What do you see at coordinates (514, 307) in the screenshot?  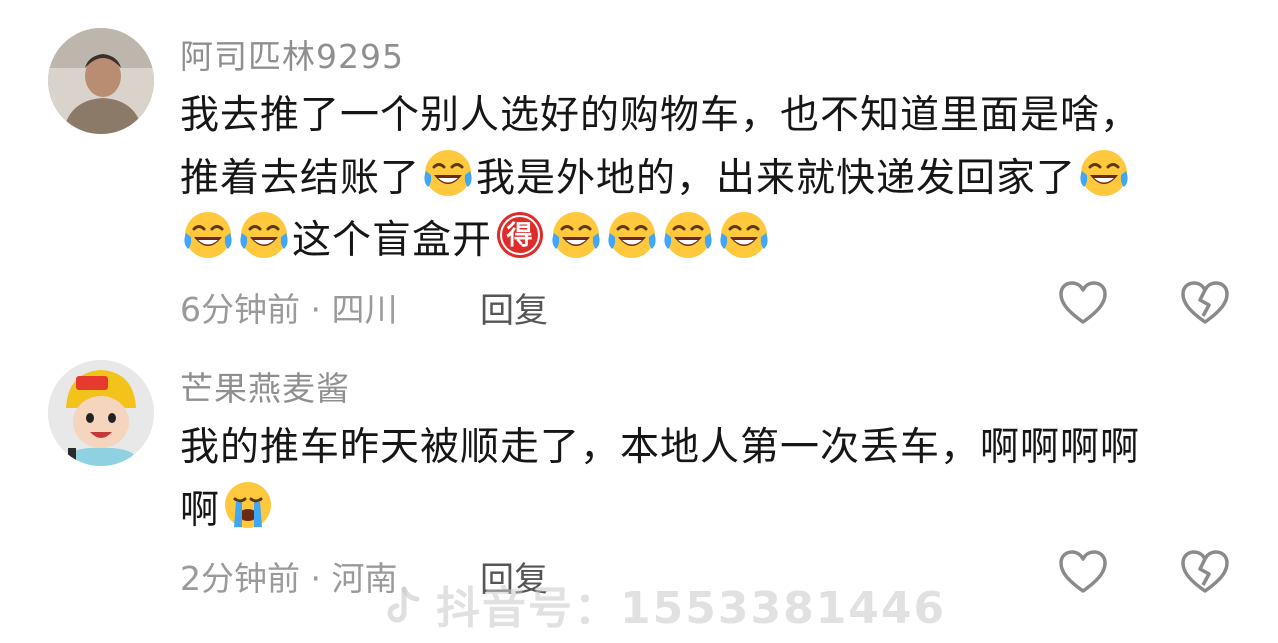 I see `reply-button: 回复` at bounding box center [514, 307].